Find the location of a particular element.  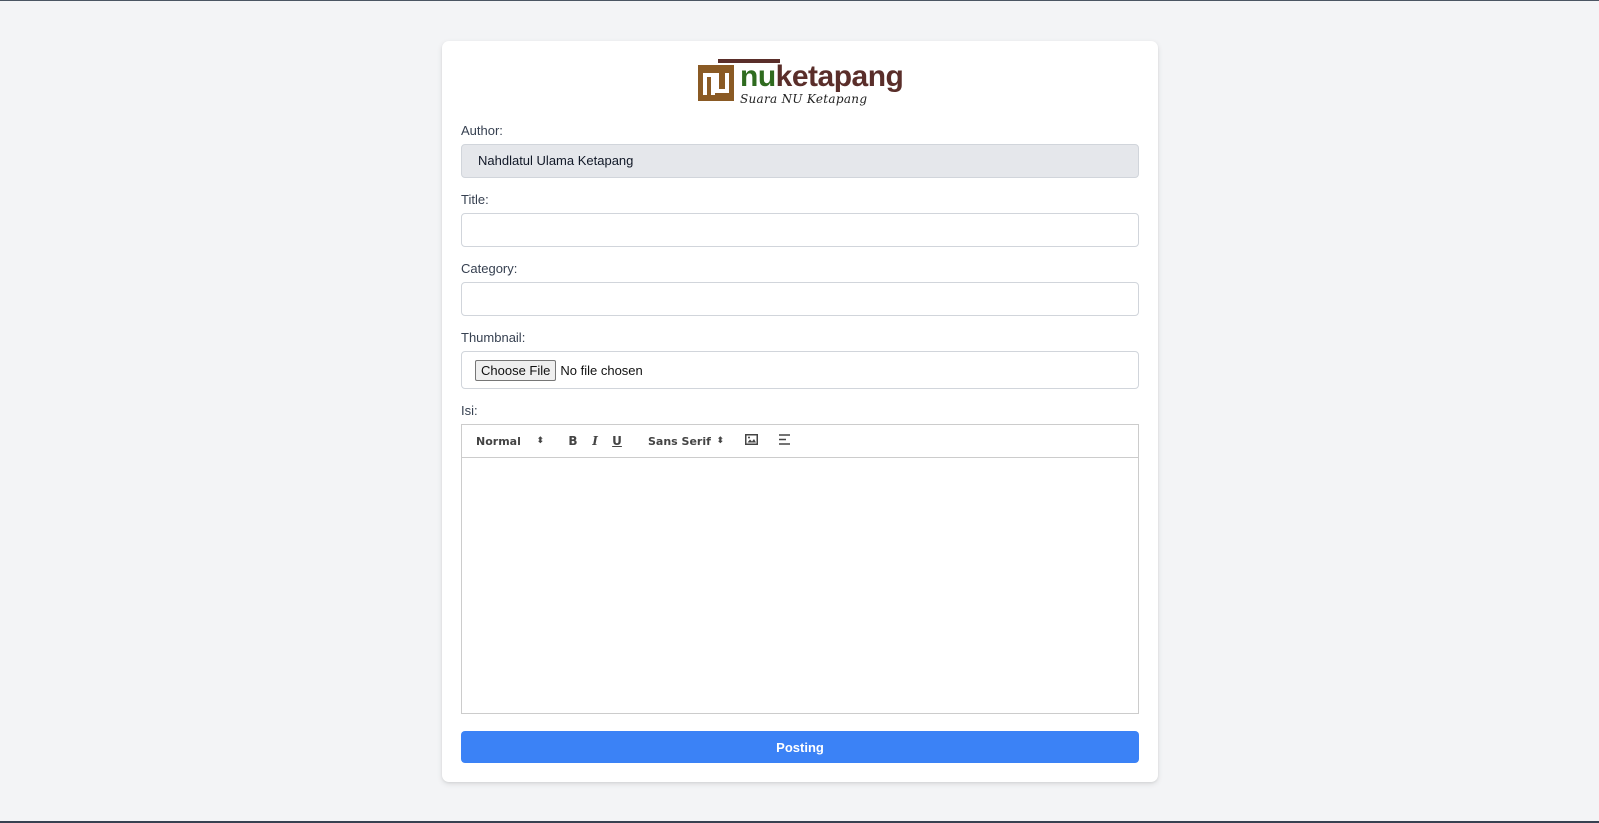

logo: nuketapang Suara NU Ketapang is located at coordinates (803, 82).